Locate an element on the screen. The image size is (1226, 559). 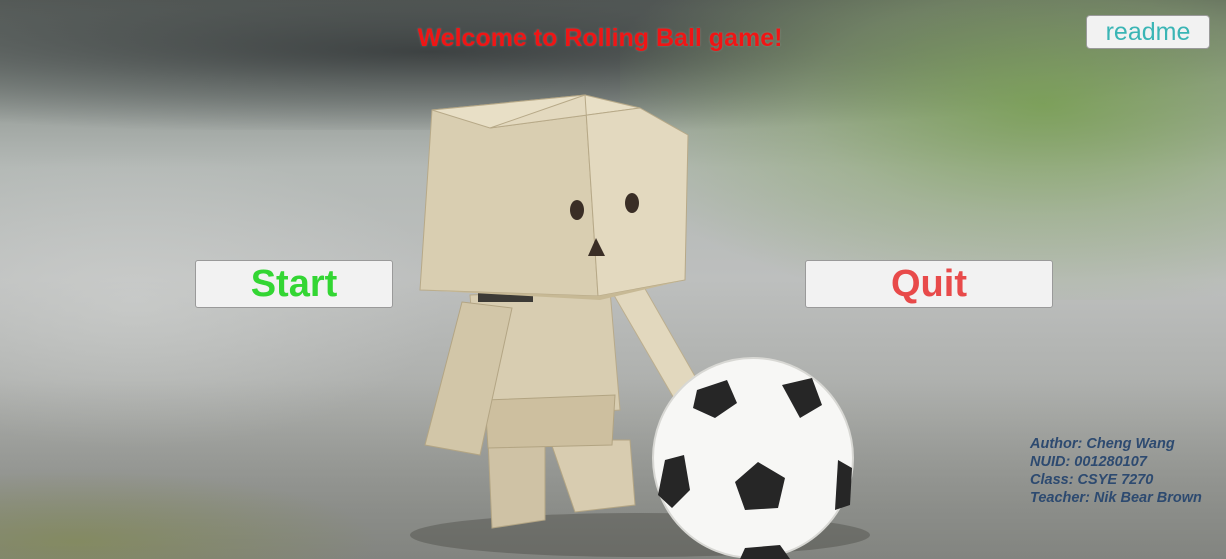
credits-teacher: Teacher: Nik Bear Brown is located at coordinates (1116, 498).